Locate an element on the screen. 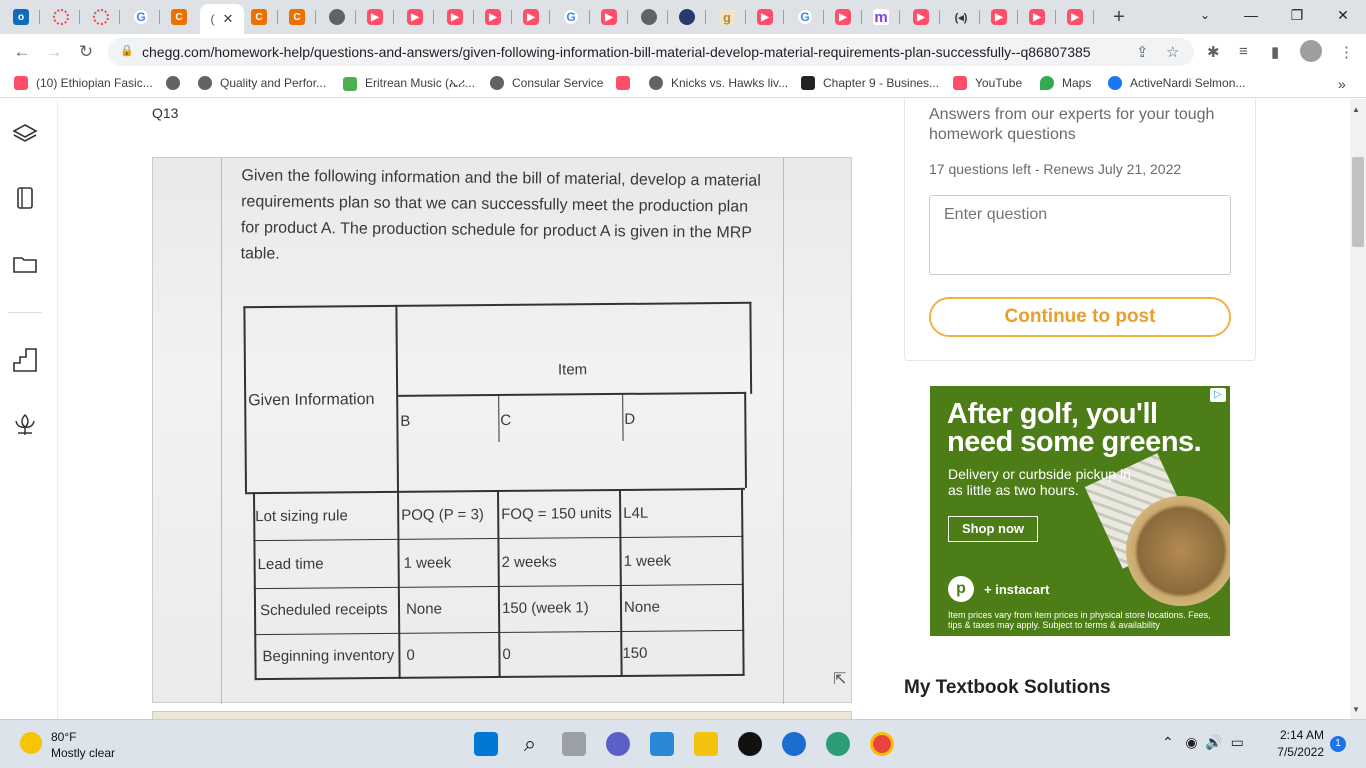  menu-icon: ⋮ is located at coordinates (1346, 52).